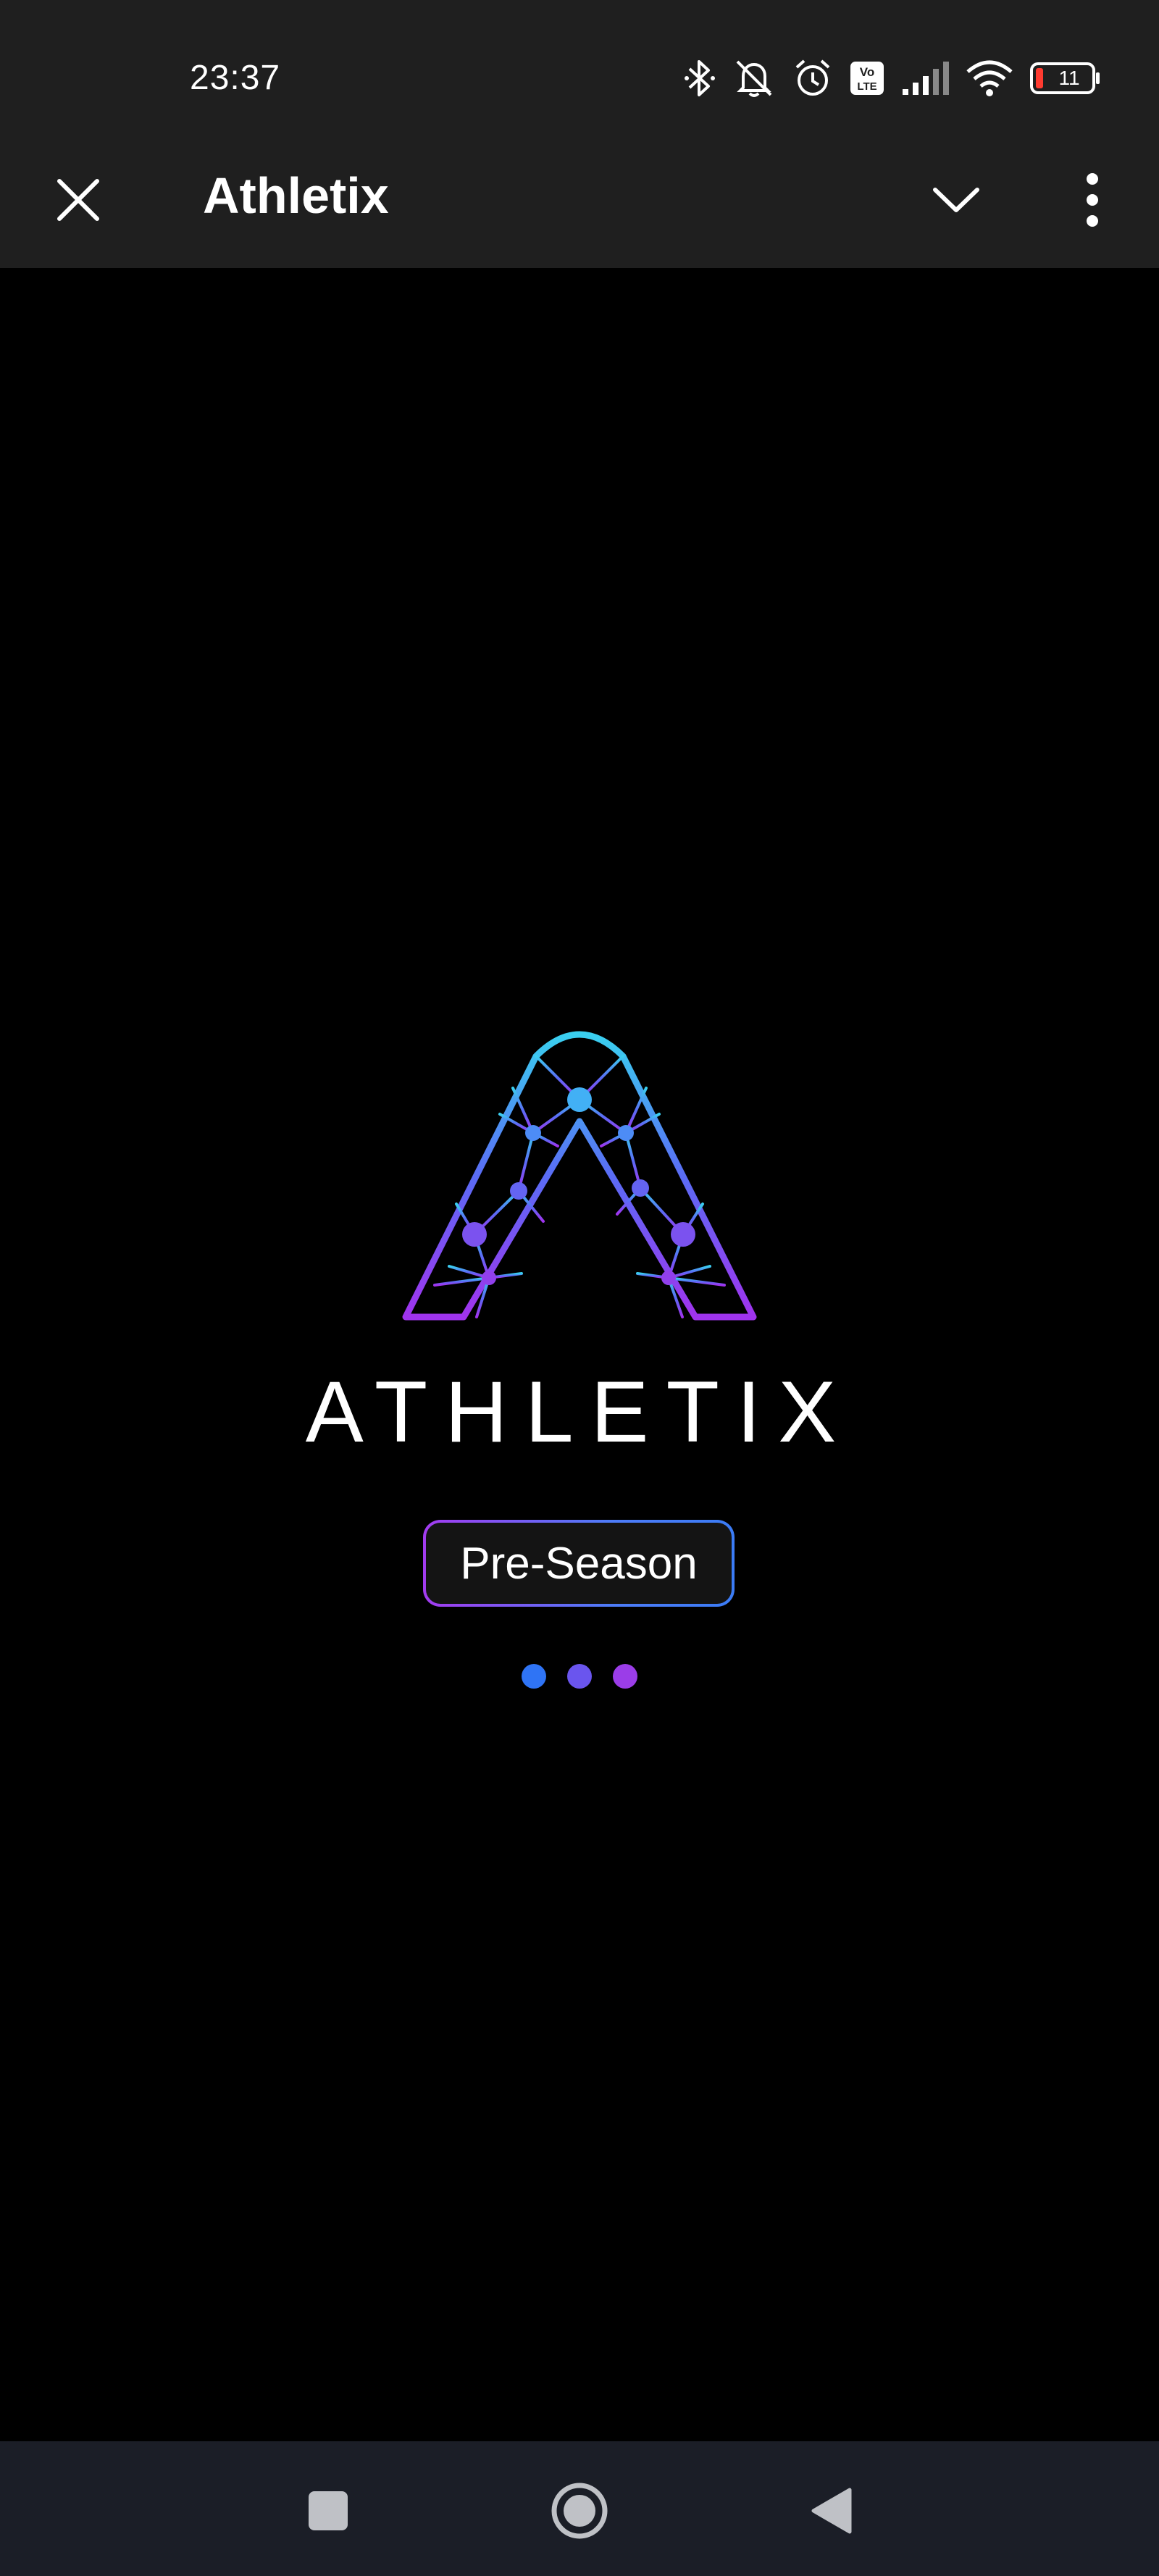 The image size is (1159, 2576). I want to click on season-badge: Pre-Season, so click(579, 1563).